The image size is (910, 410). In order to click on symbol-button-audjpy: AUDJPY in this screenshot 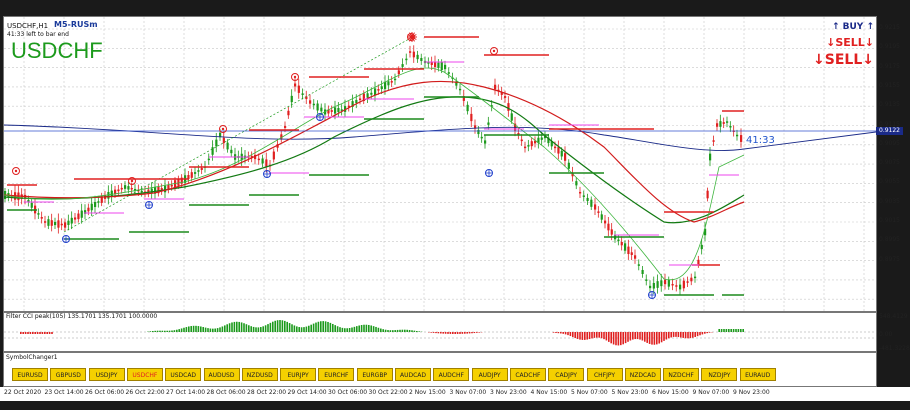, I will do `click(489, 374)`.